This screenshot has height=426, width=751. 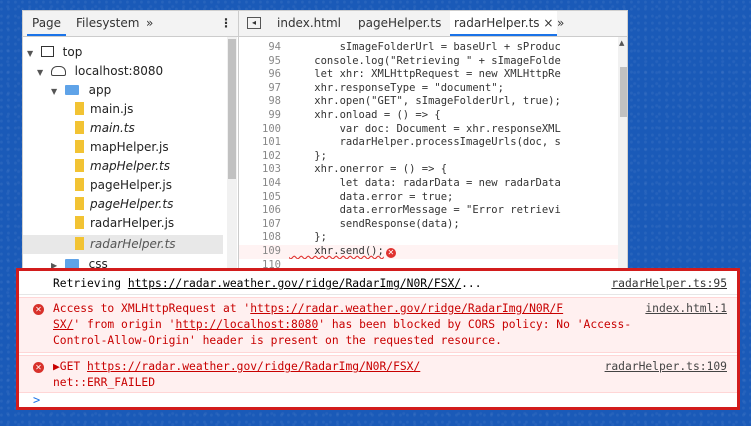 What do you see at coordinates (130, 166) in the screenshot?
I see `tree-item-label: mapHelper.ts` at bounding box center [130, 166].